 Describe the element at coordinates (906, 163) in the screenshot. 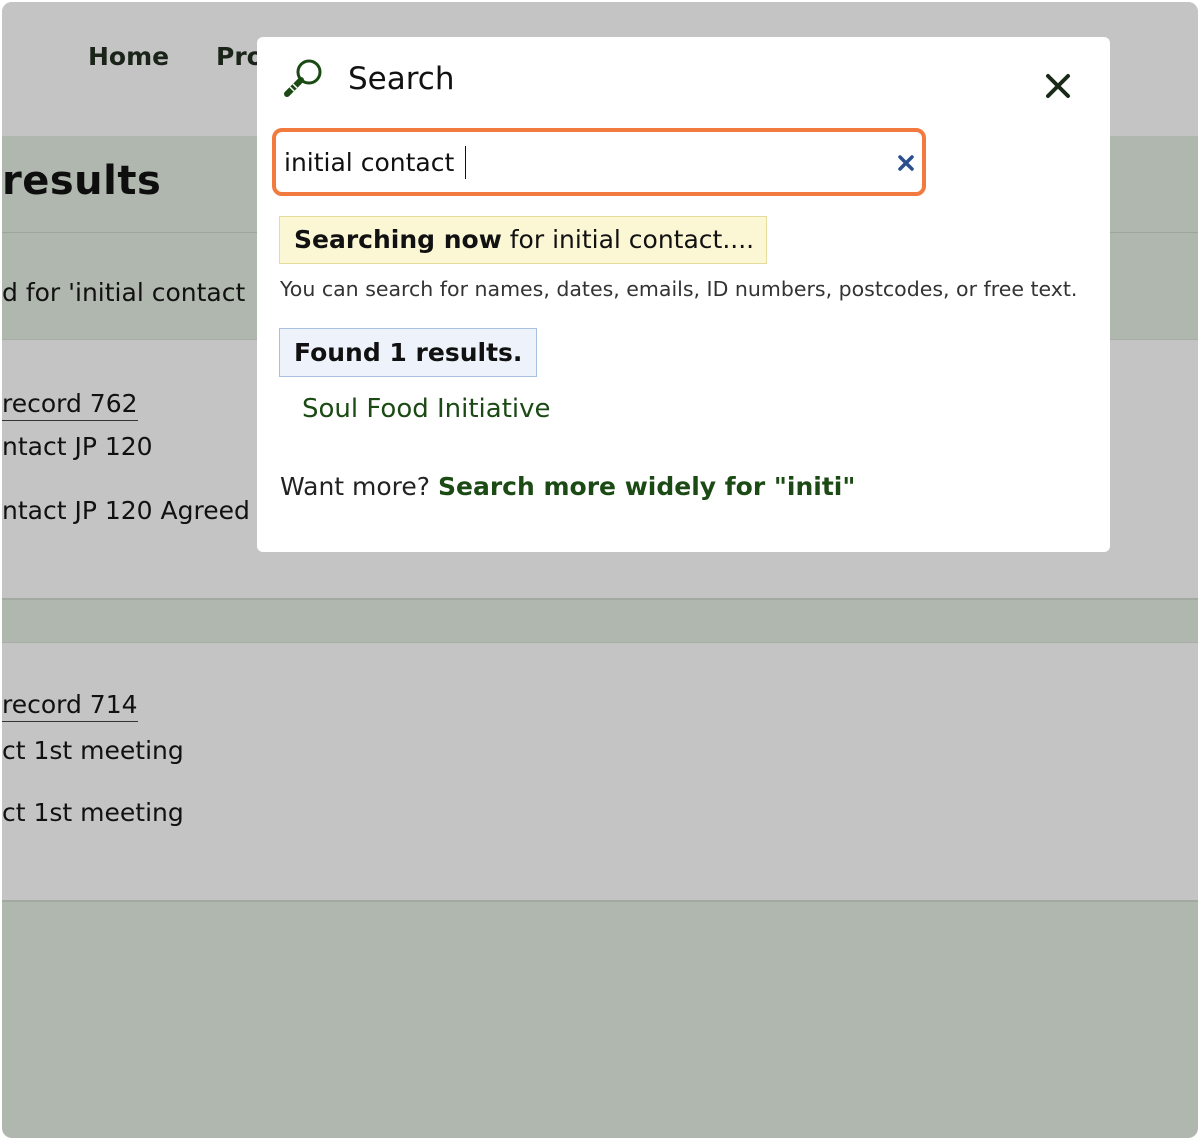

I see `clear-icon` at that location.